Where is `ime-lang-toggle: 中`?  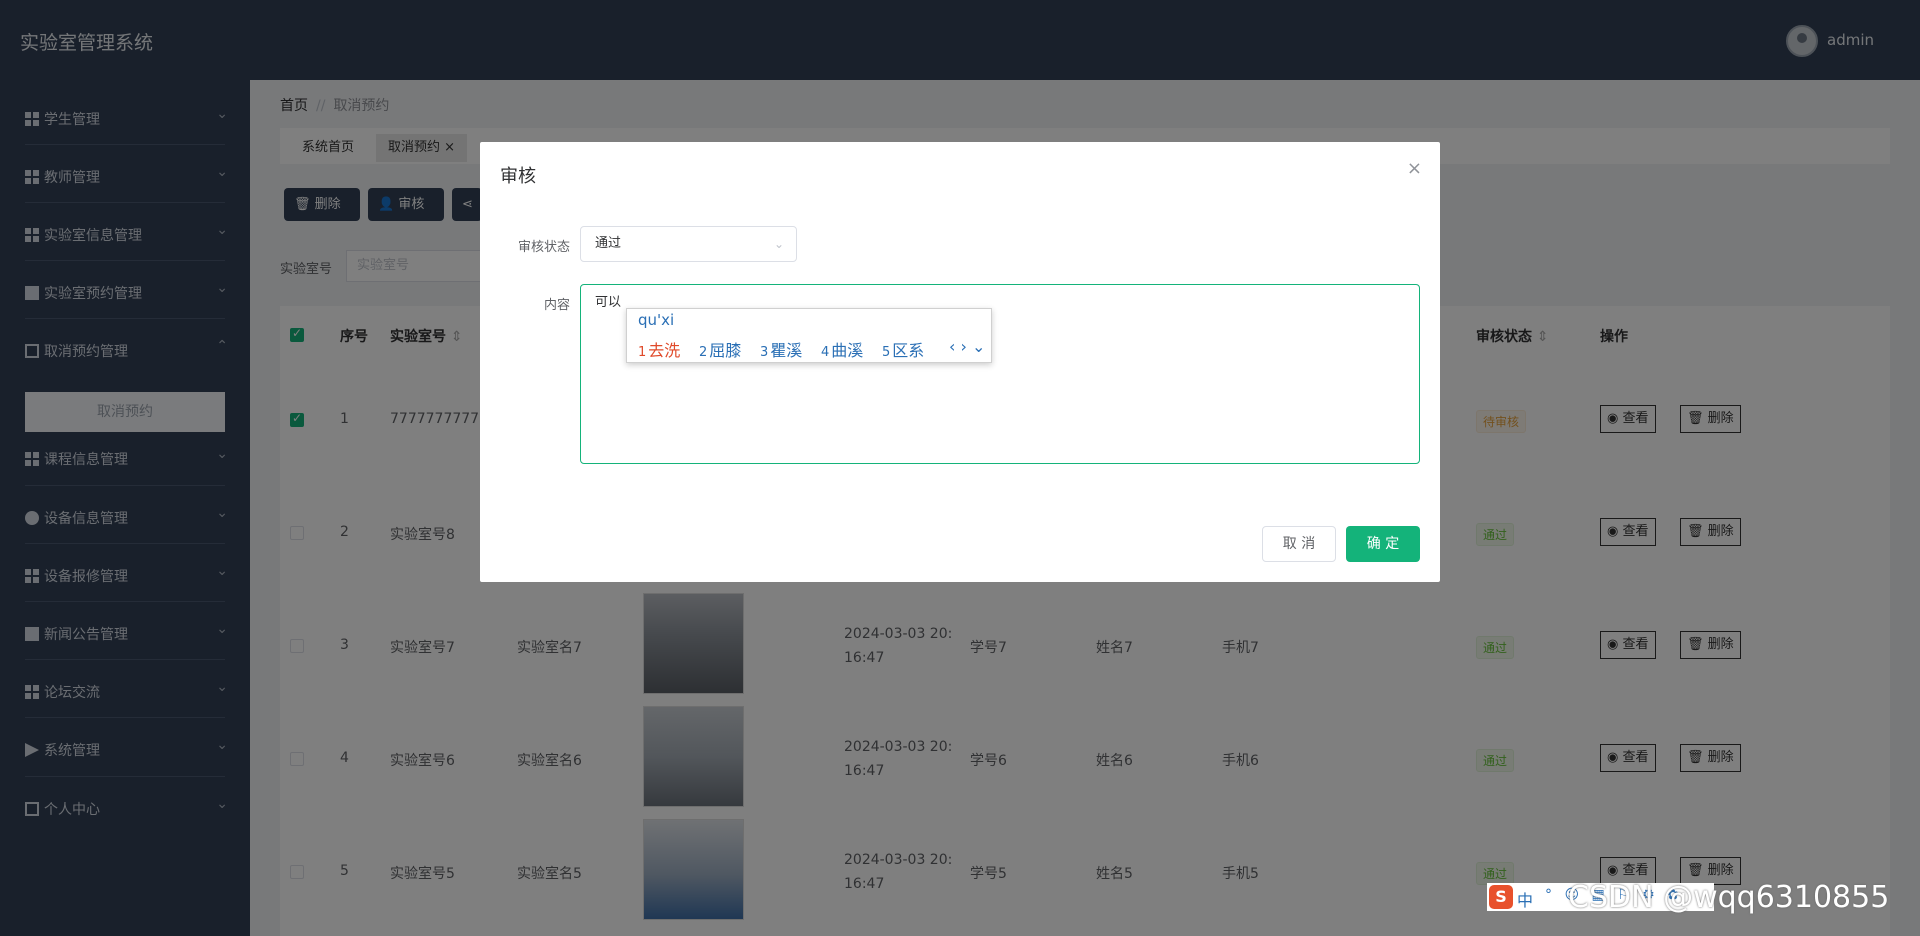
ime-lang-toggle: 中 is located at coordinates (1525, 899).